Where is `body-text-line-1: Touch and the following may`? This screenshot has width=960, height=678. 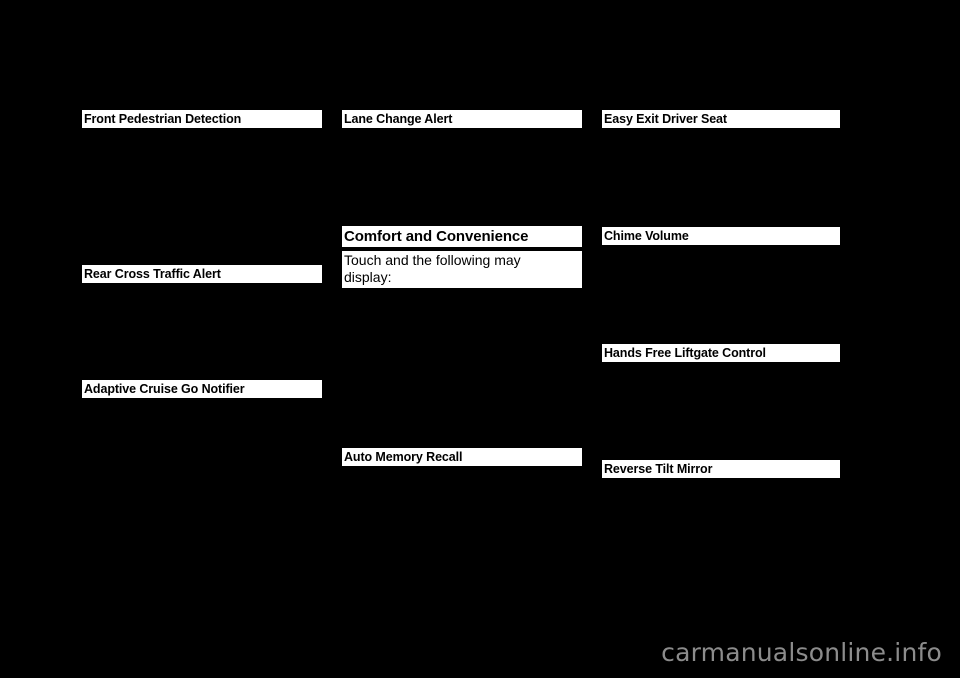 body-text-line-1: Touch and the following may is located at coordinates (432, 260).